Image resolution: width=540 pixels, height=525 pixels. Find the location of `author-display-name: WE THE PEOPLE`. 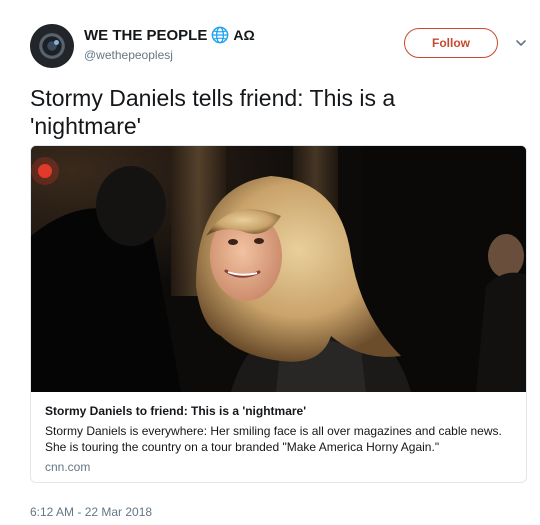

author-display-name: WE THE PEOPLE is located at coordinates (145, 35).